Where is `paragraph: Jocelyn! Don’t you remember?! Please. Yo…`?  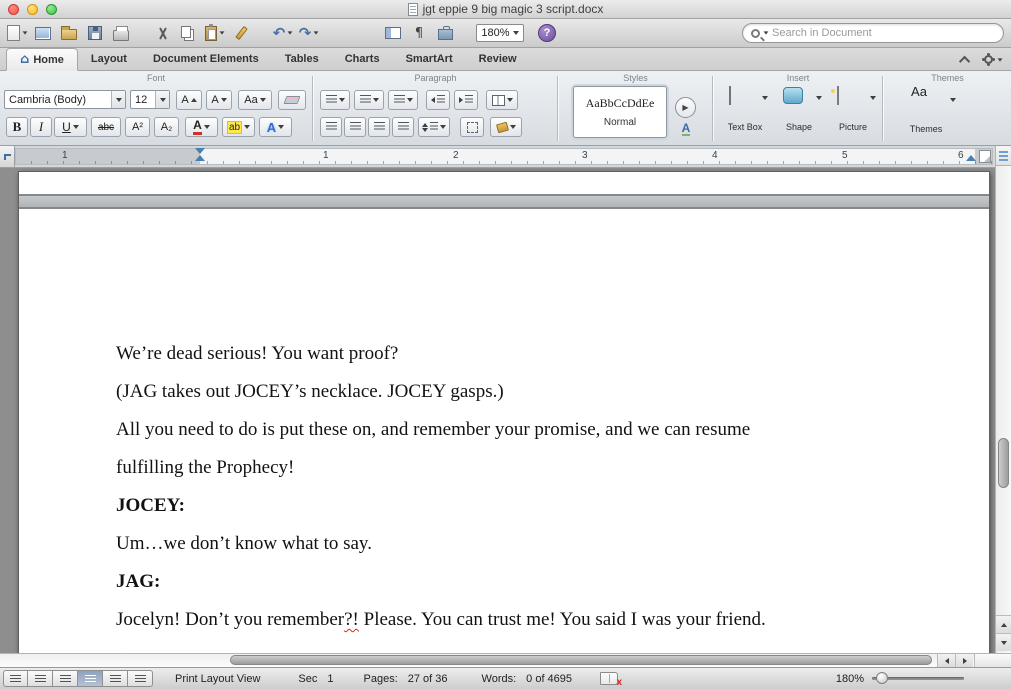
paragraph: Jocelyn! Don’t you remember?! Please. Yo… is located at coordinates (532, 620).